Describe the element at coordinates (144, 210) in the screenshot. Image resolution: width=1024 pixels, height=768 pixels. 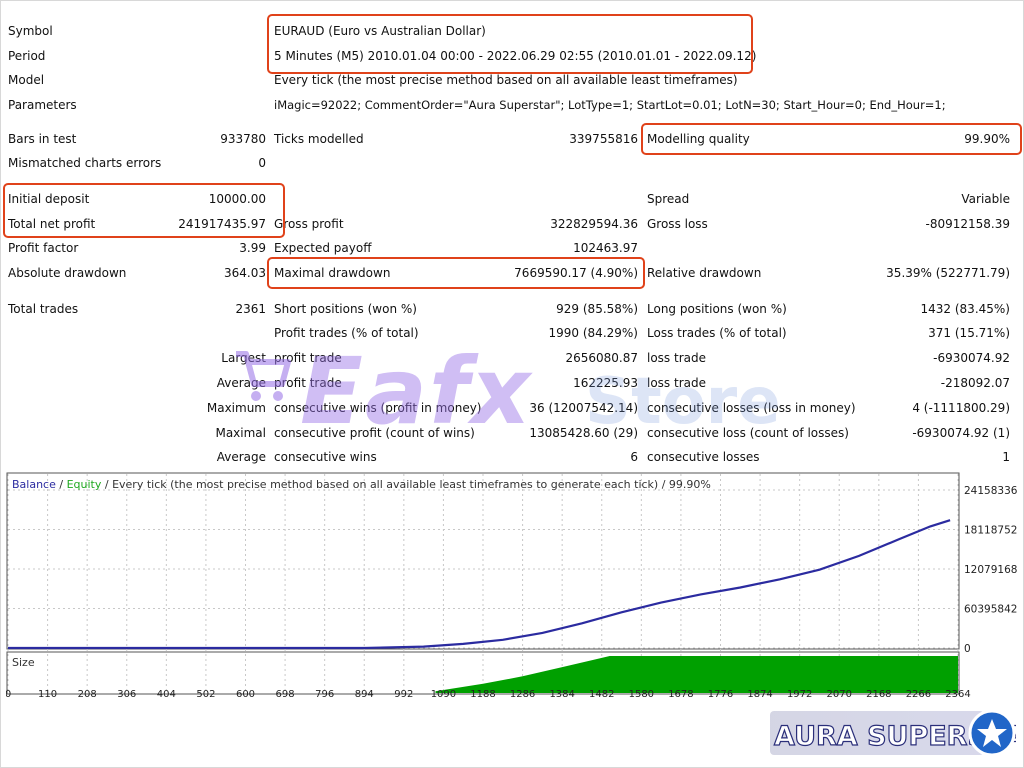
I see `deposit-profit-highlight` at that location.